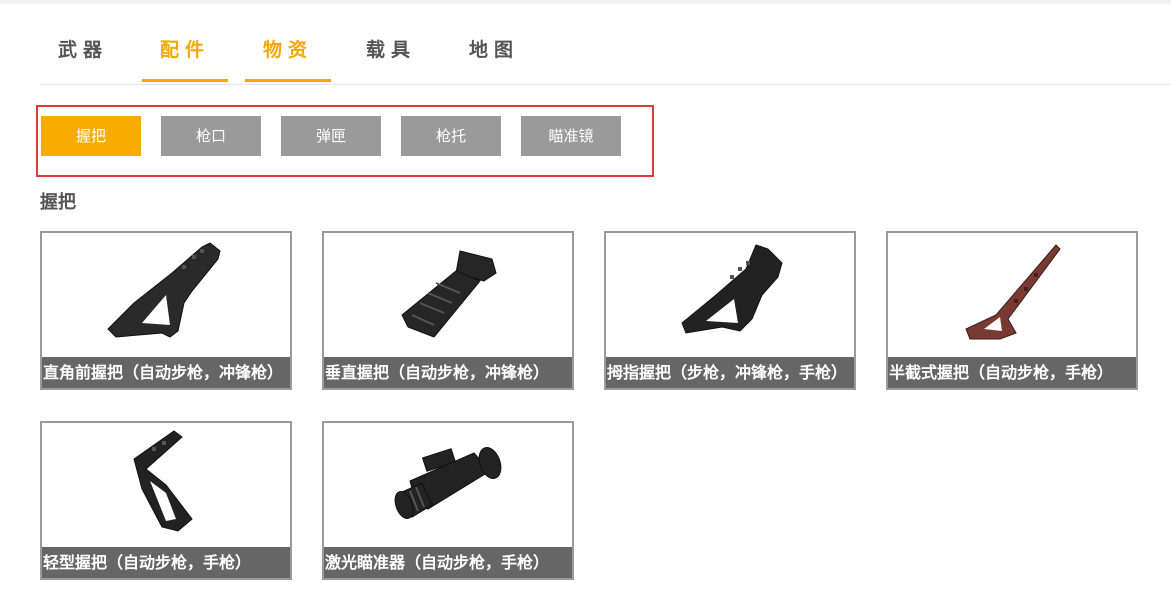 The image size is (1171, 607). I want to click on section-title: 握把, so click(58, 202).